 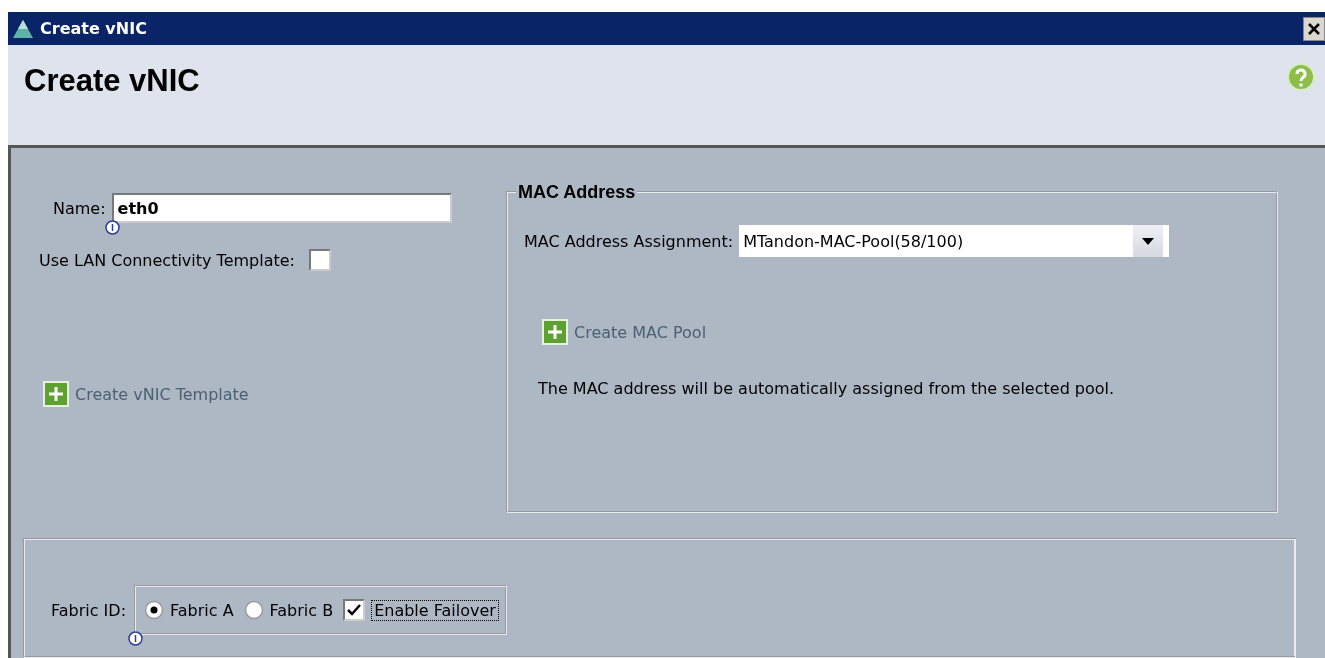 What do you see at coordinates (189, 610) in the screenshot?
I see `fabric-radio: Fabric A` at bounding box center [189, 610].